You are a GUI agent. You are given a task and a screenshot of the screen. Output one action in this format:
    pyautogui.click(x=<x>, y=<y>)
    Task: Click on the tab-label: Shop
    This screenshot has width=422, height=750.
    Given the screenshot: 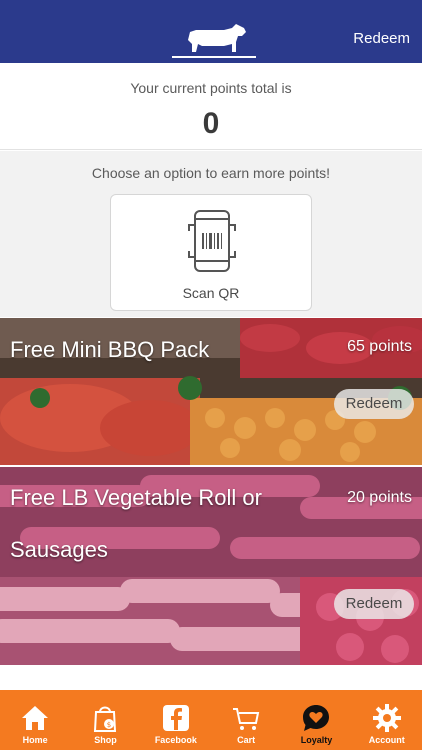 What is the action you would take?
    pyautogui.click(x=105, y=740)
    